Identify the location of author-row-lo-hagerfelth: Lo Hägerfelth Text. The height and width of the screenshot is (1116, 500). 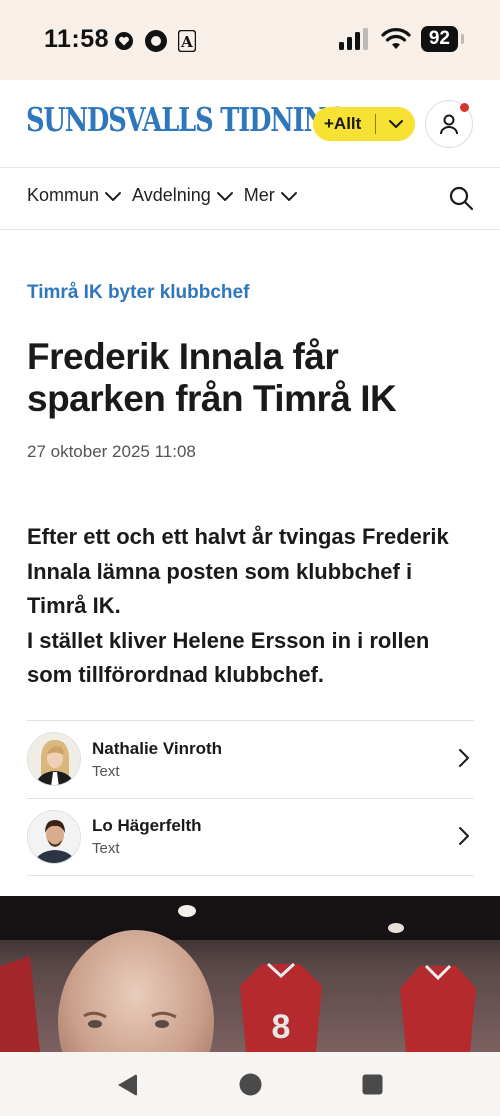
(250, 837).